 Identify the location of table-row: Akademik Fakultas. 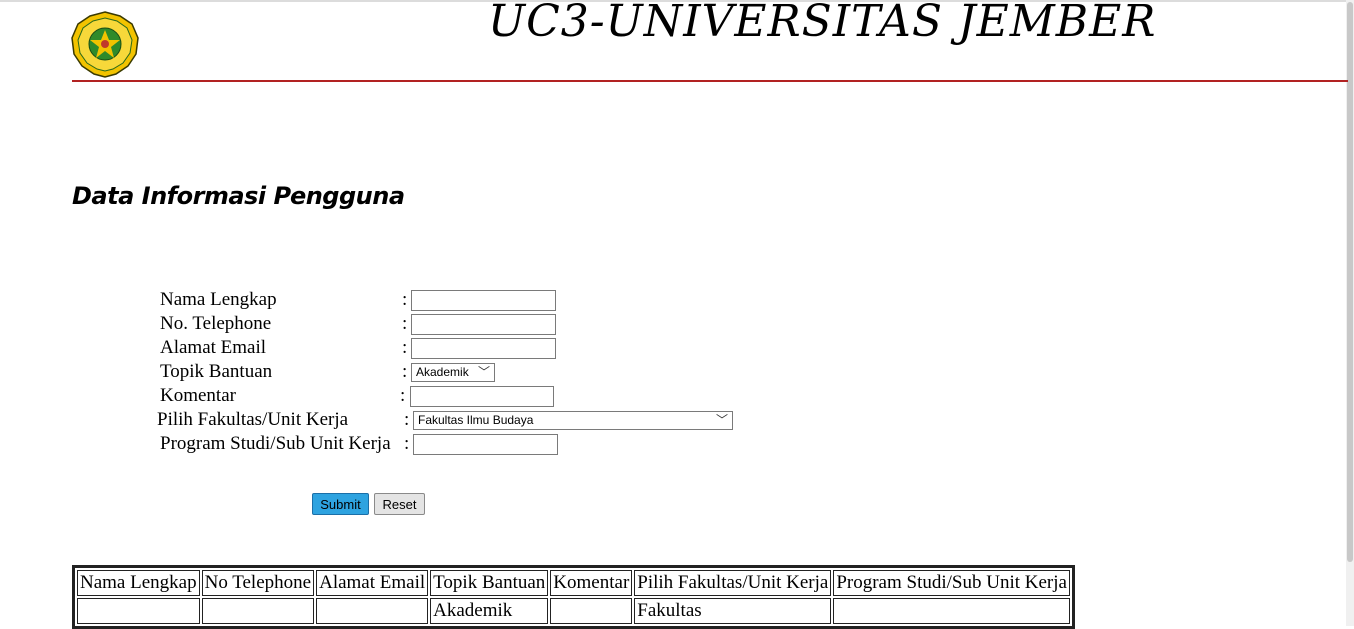
(573, 611).